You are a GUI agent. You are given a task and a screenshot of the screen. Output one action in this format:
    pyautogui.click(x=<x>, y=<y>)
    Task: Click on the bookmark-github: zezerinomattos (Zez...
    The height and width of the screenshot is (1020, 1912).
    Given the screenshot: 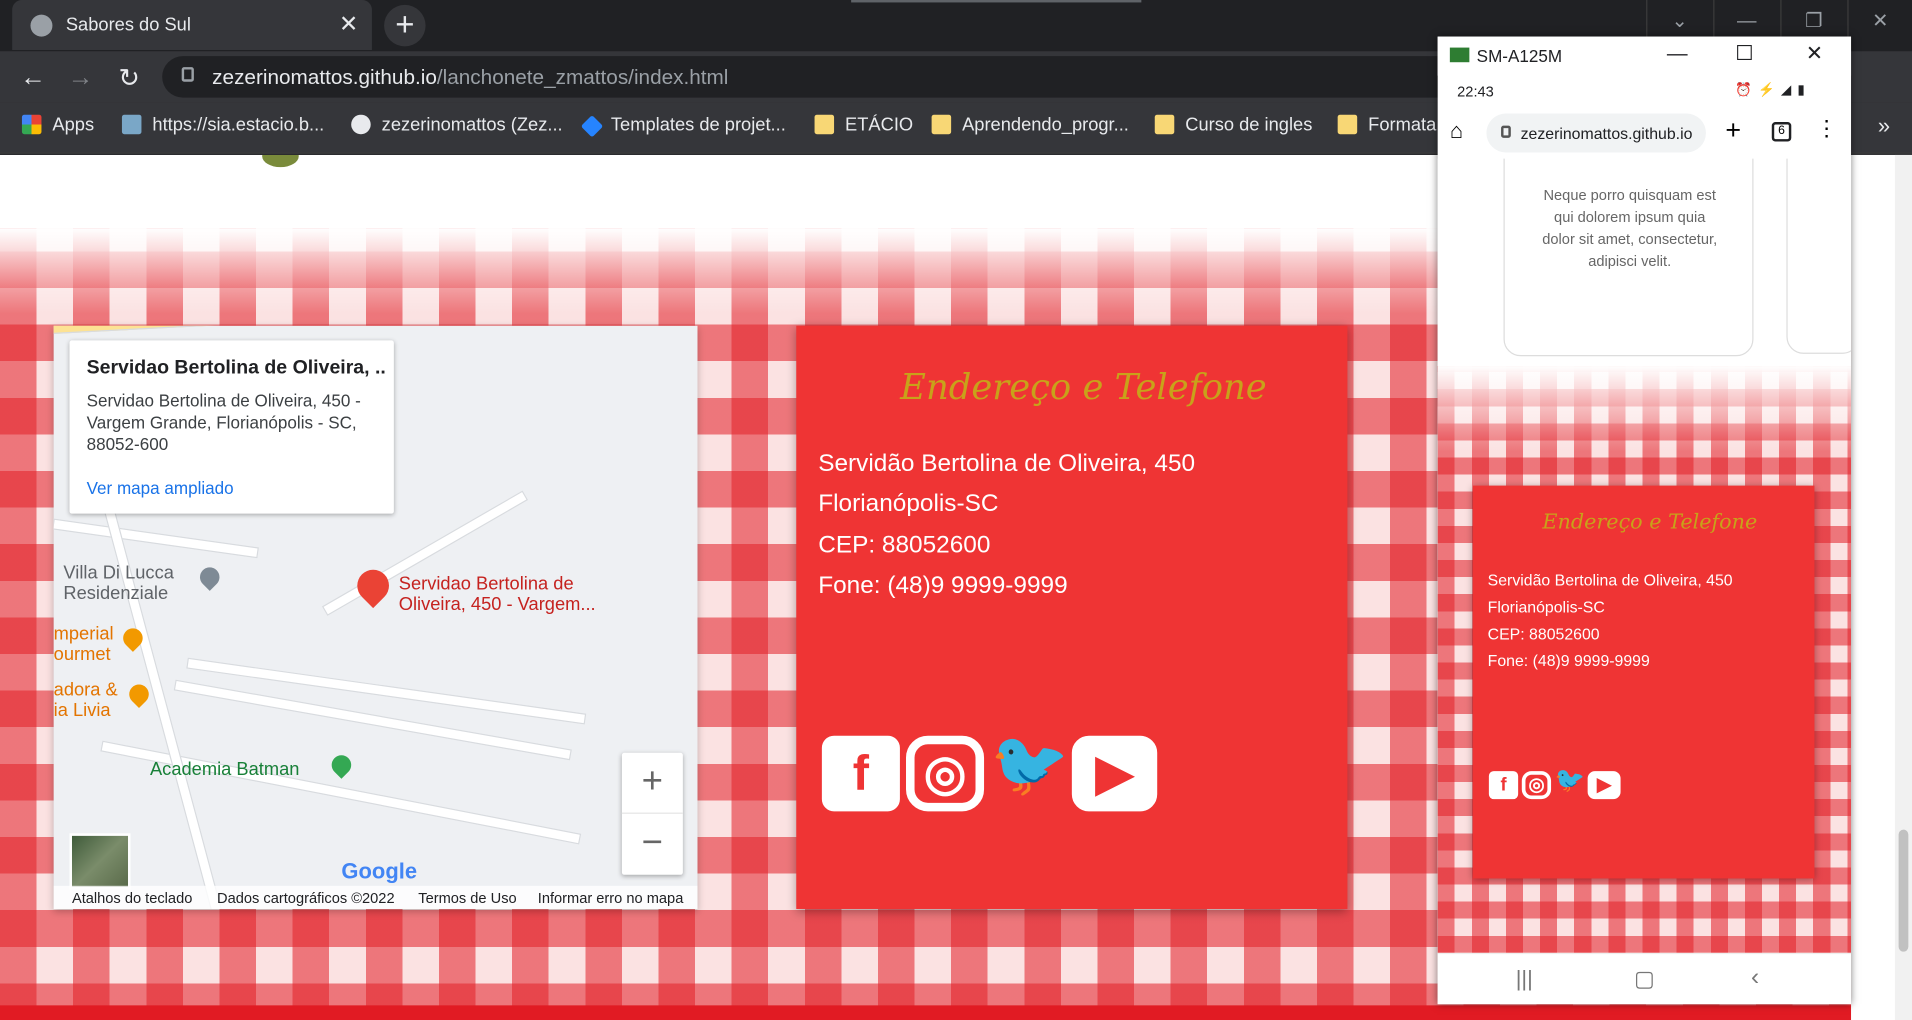 What is the action you would take?
    pyautogui.click(x=457, y=128)
    